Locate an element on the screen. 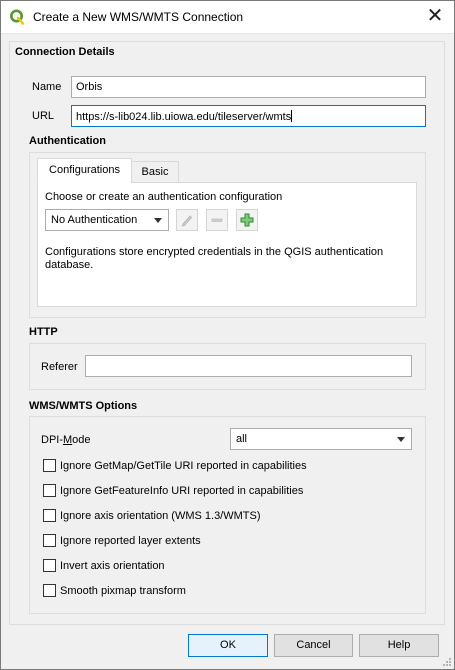 The image size is (455, 670). cancel-button: Cancel is located at coordinates (313, 645).